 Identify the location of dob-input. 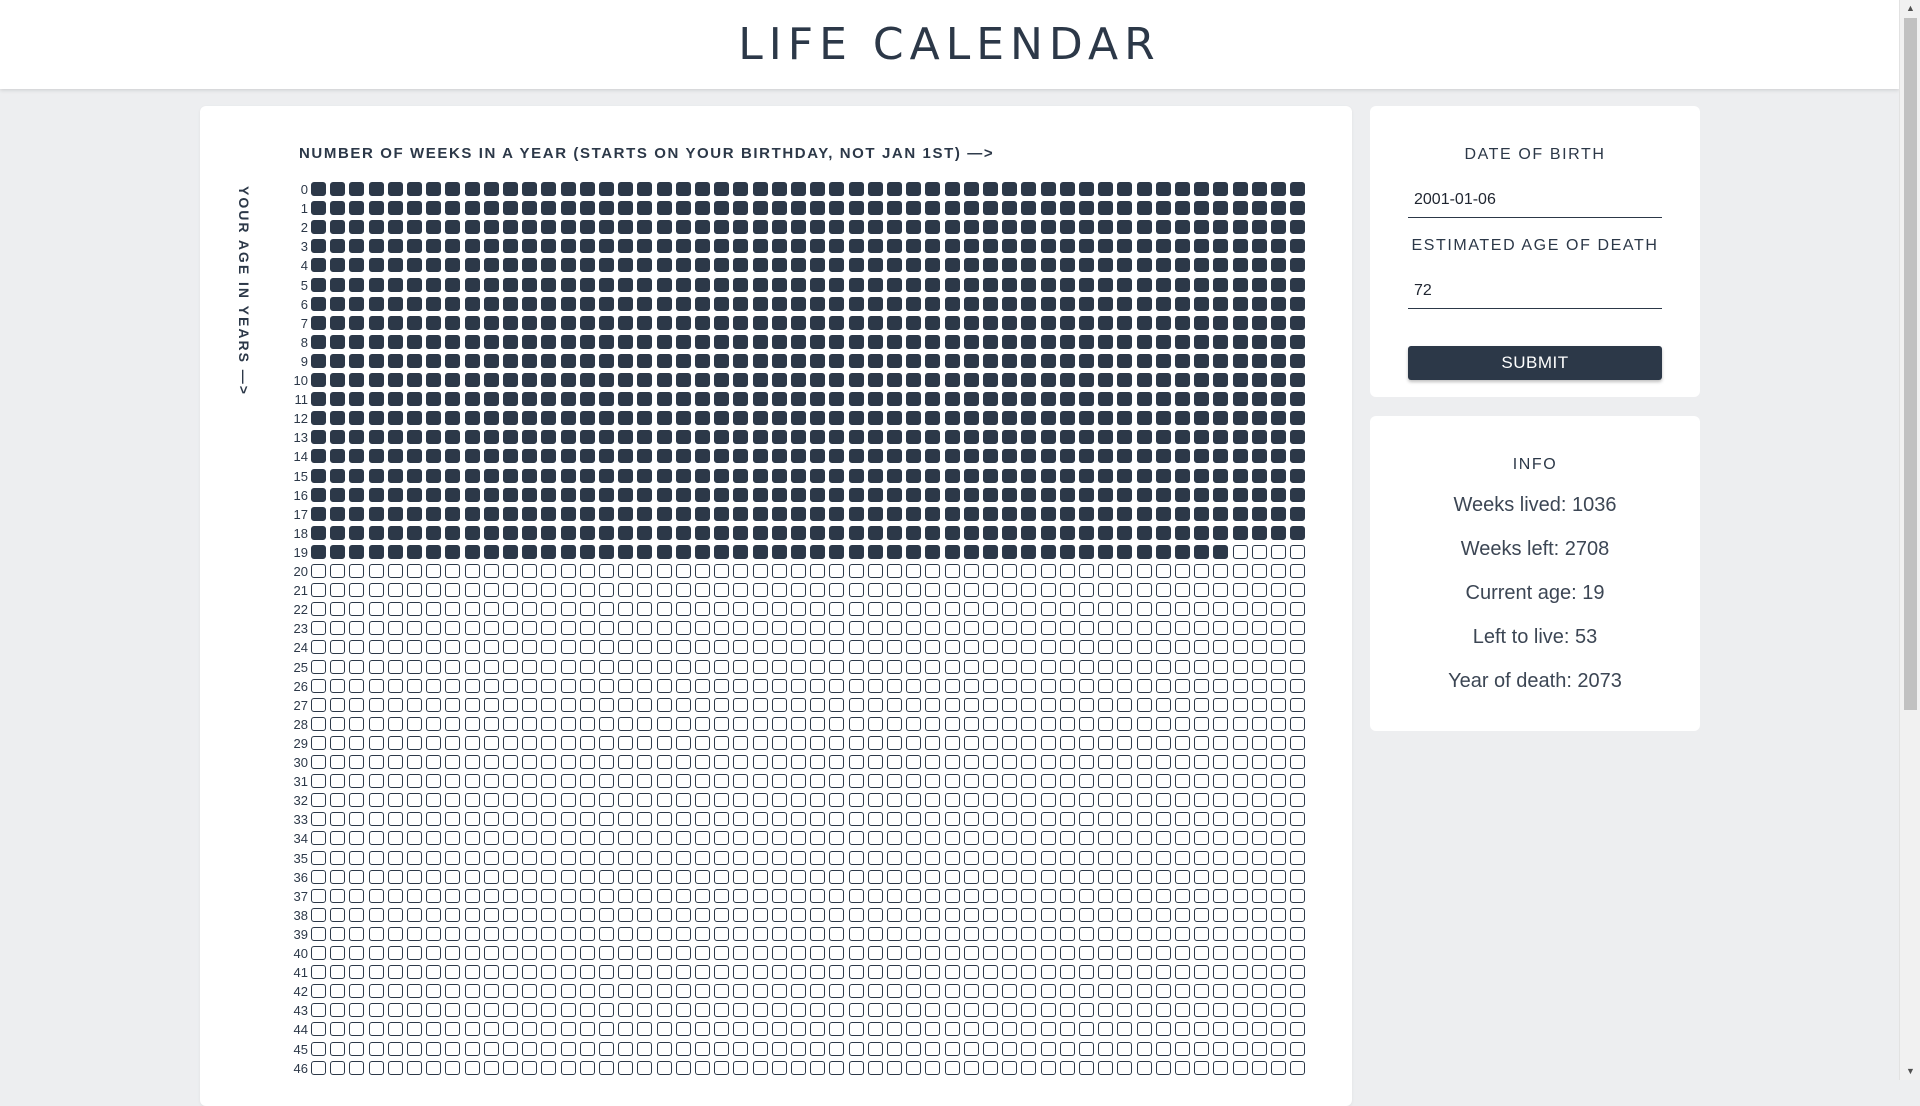
(1535, 200).